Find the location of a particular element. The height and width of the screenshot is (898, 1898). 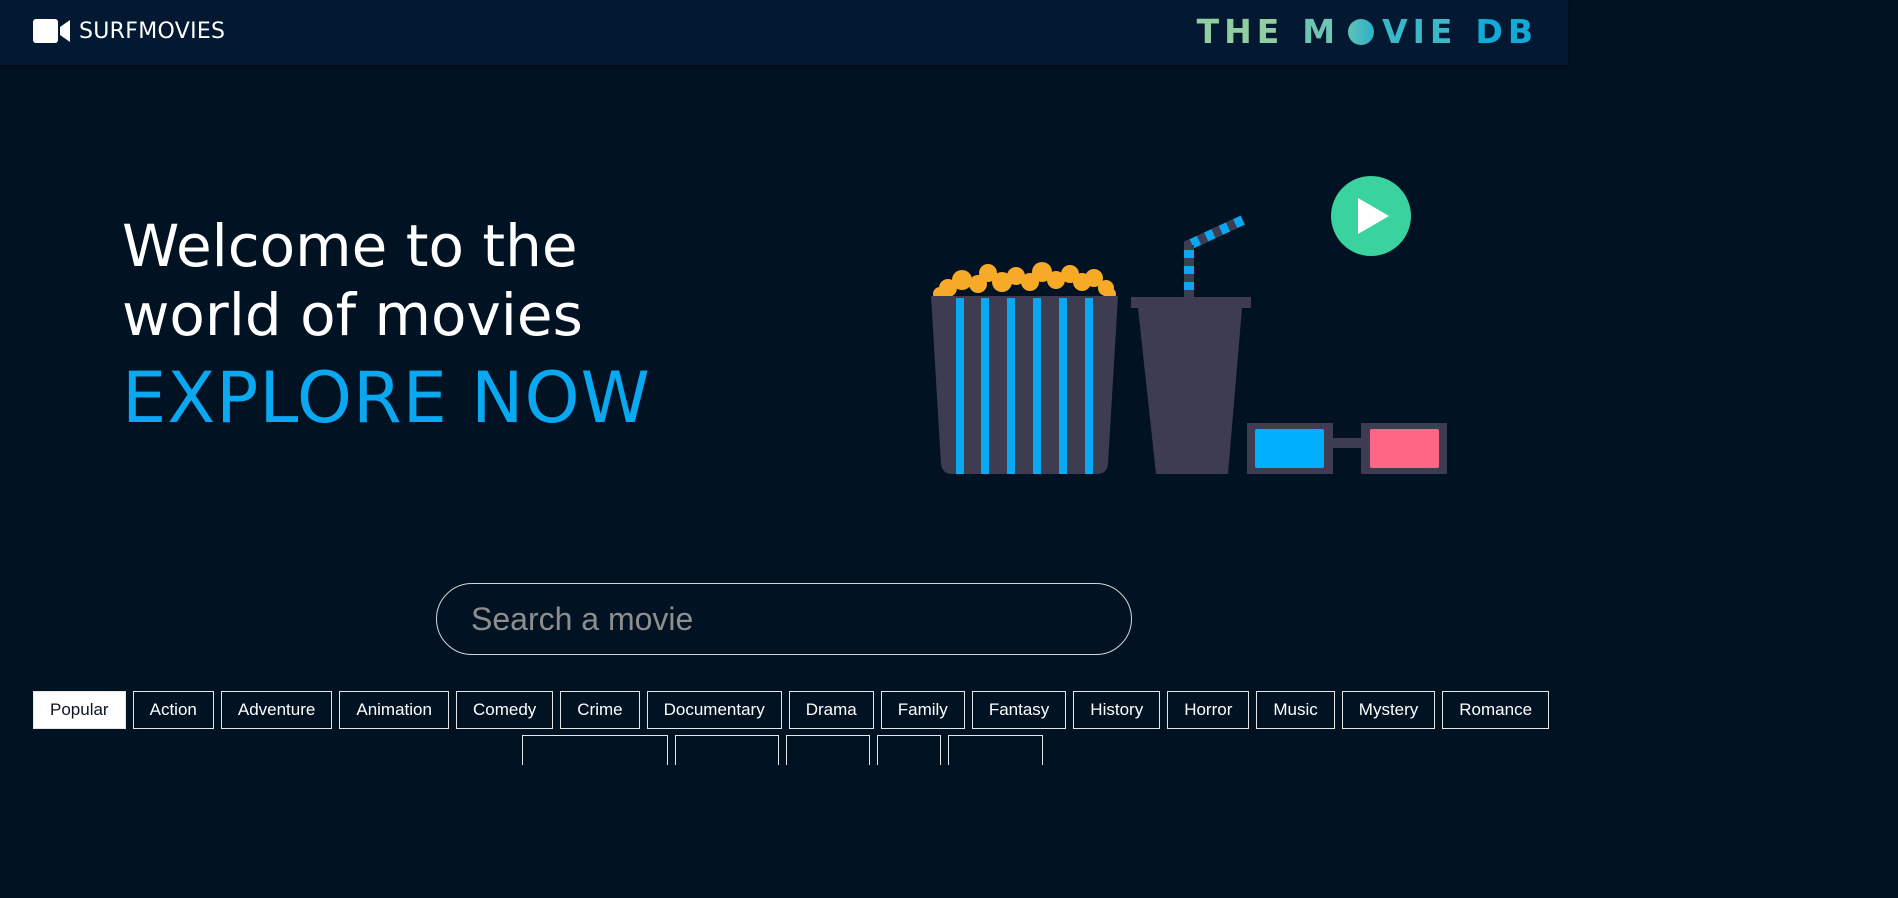

genre-popular-button: Popular is located at coordinates (79, 710).